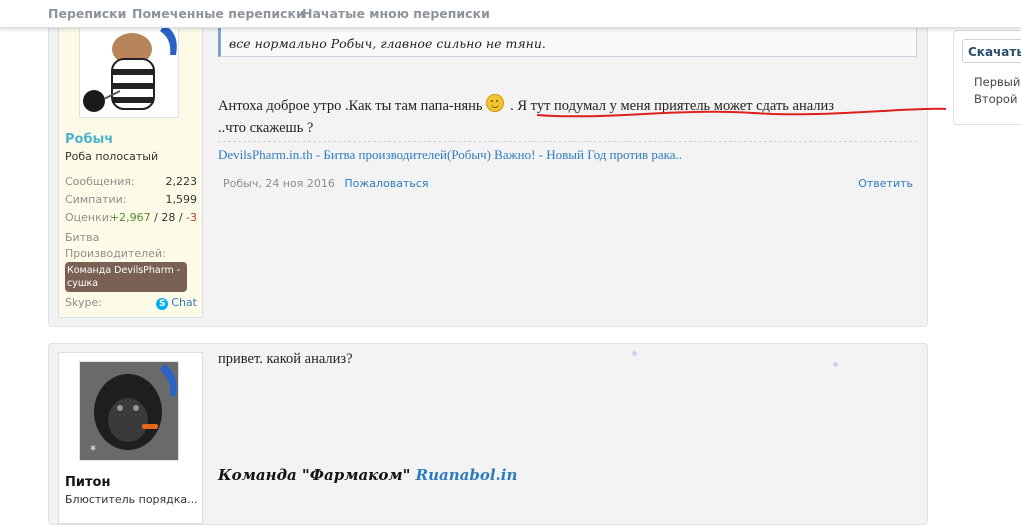 Image resolution: width=1021 pixels, height=525 pixels. Describe the element at coordinates (567, 141) in the screenshot. I see `signature-divider` at that location.